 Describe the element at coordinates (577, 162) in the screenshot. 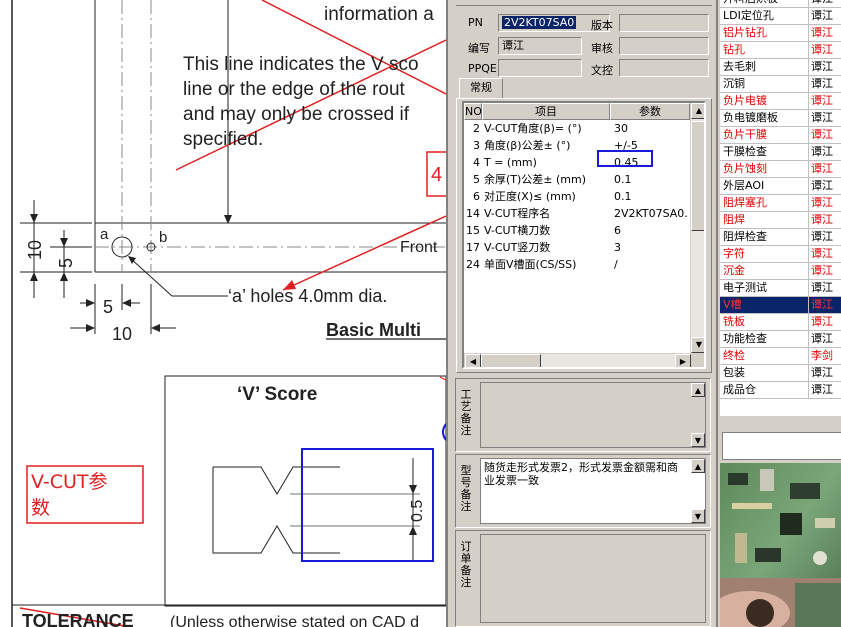

I see `grid-row: 4T = (mm) 0.45` at that location.